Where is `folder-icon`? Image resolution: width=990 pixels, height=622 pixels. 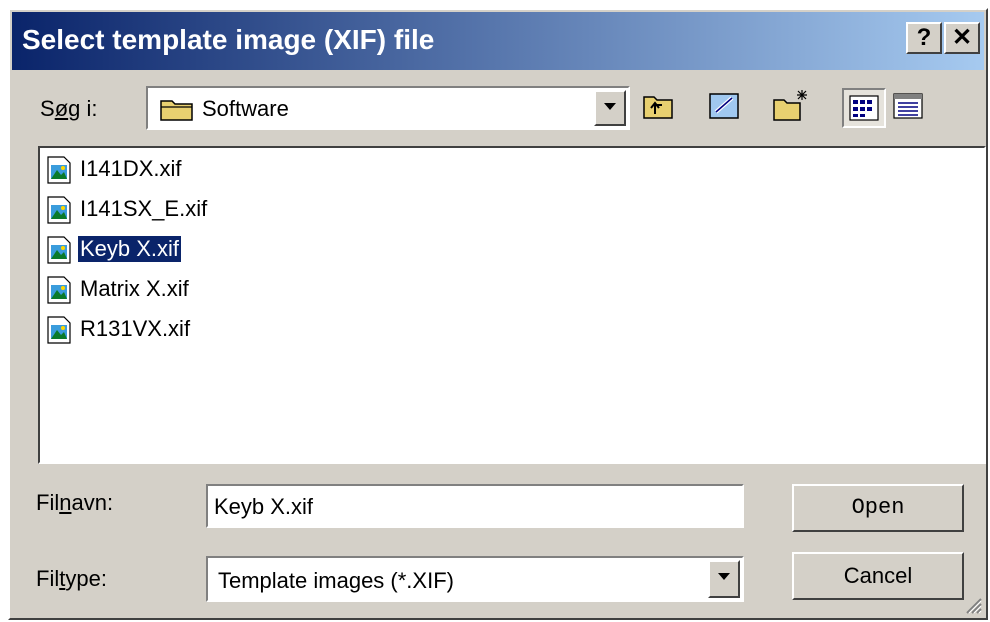 folder-icon is located at coordinates (176, 110).